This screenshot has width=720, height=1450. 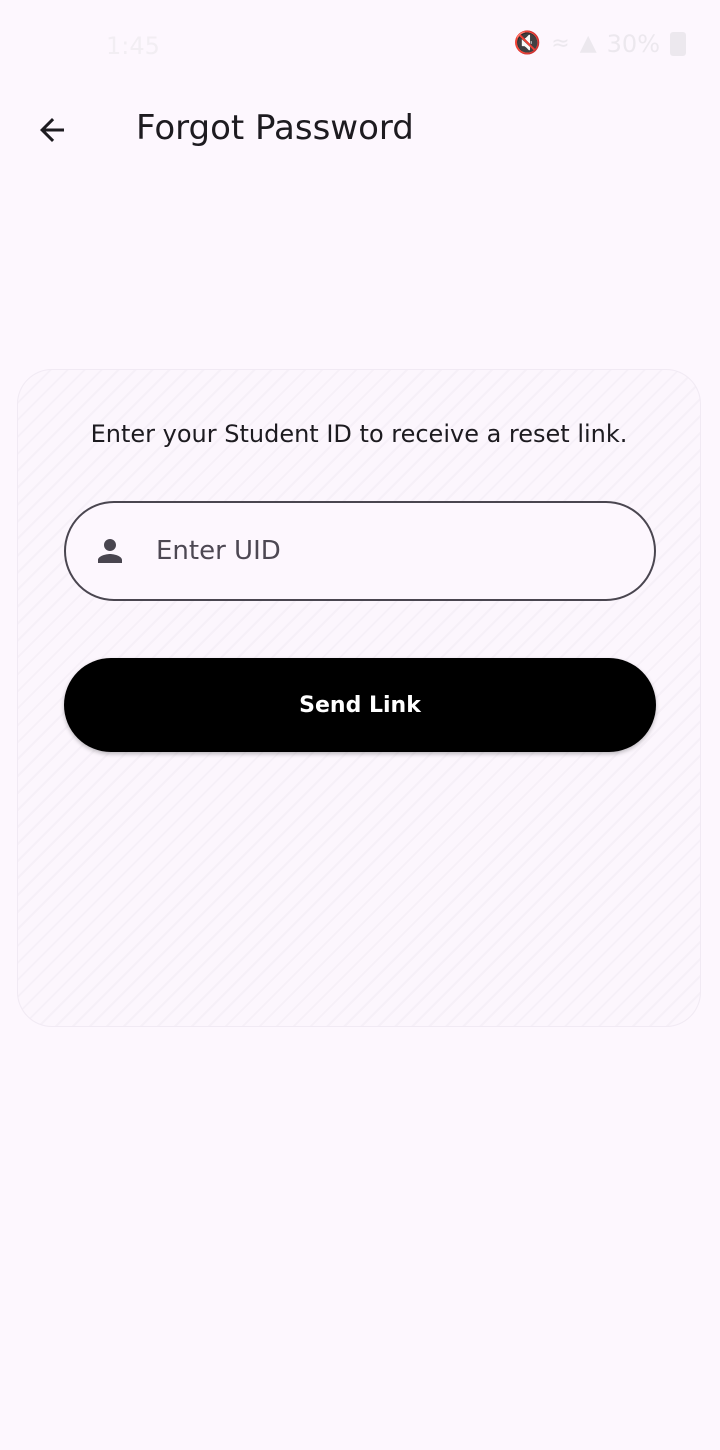 I want to click on uid-field, so click(x=360, y=551).